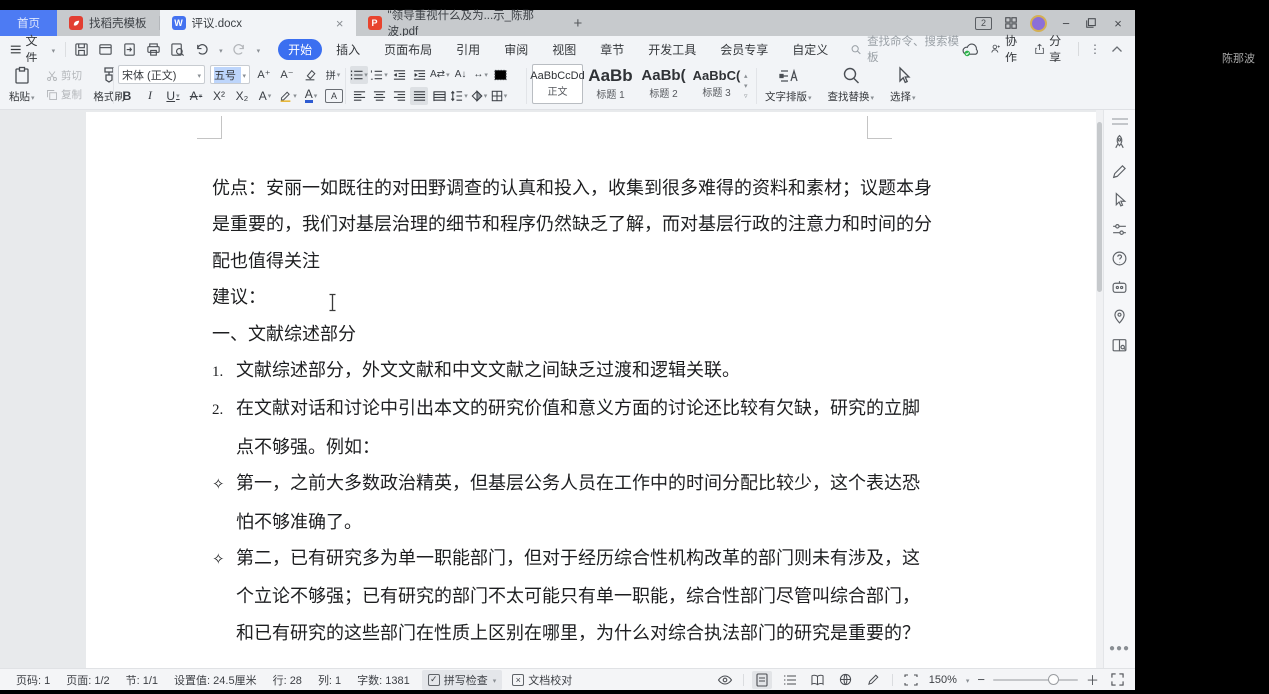  Describe the element at coordinates (399, 75) in the screenshot. I see `decrease-indent-icon` at that location.